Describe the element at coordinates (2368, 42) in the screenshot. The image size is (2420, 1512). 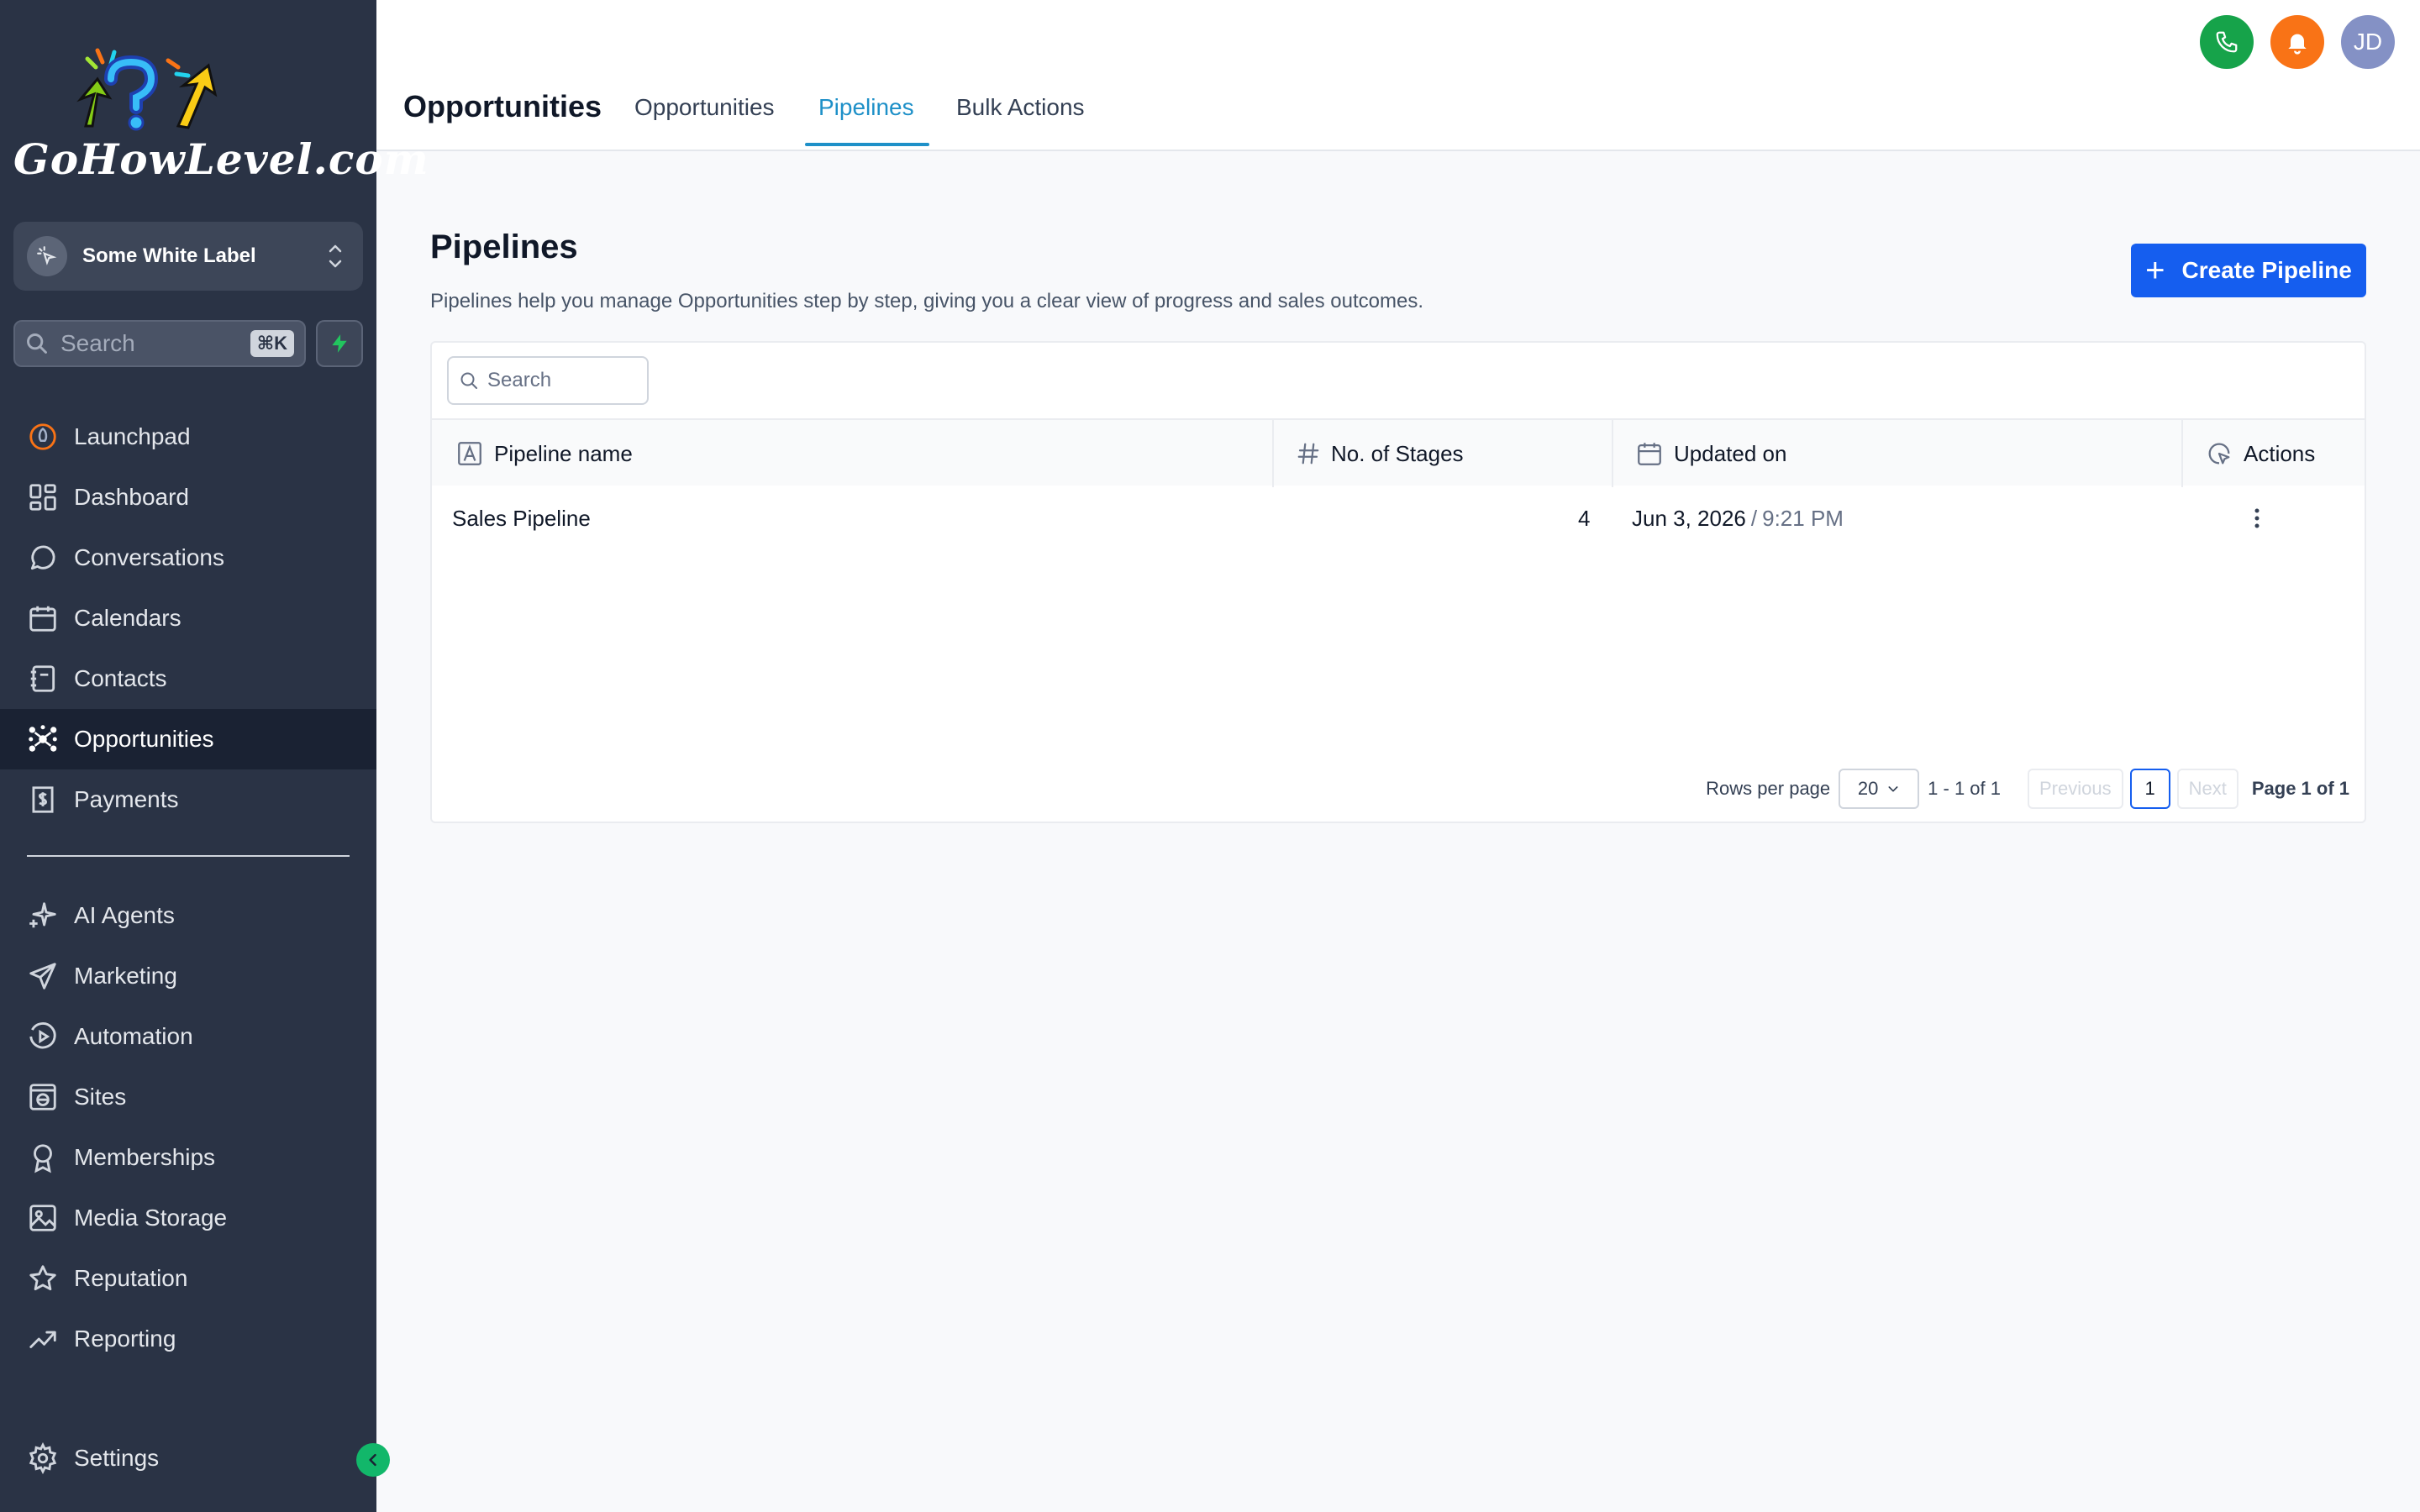
I see `user-avatar: JD` at that location.